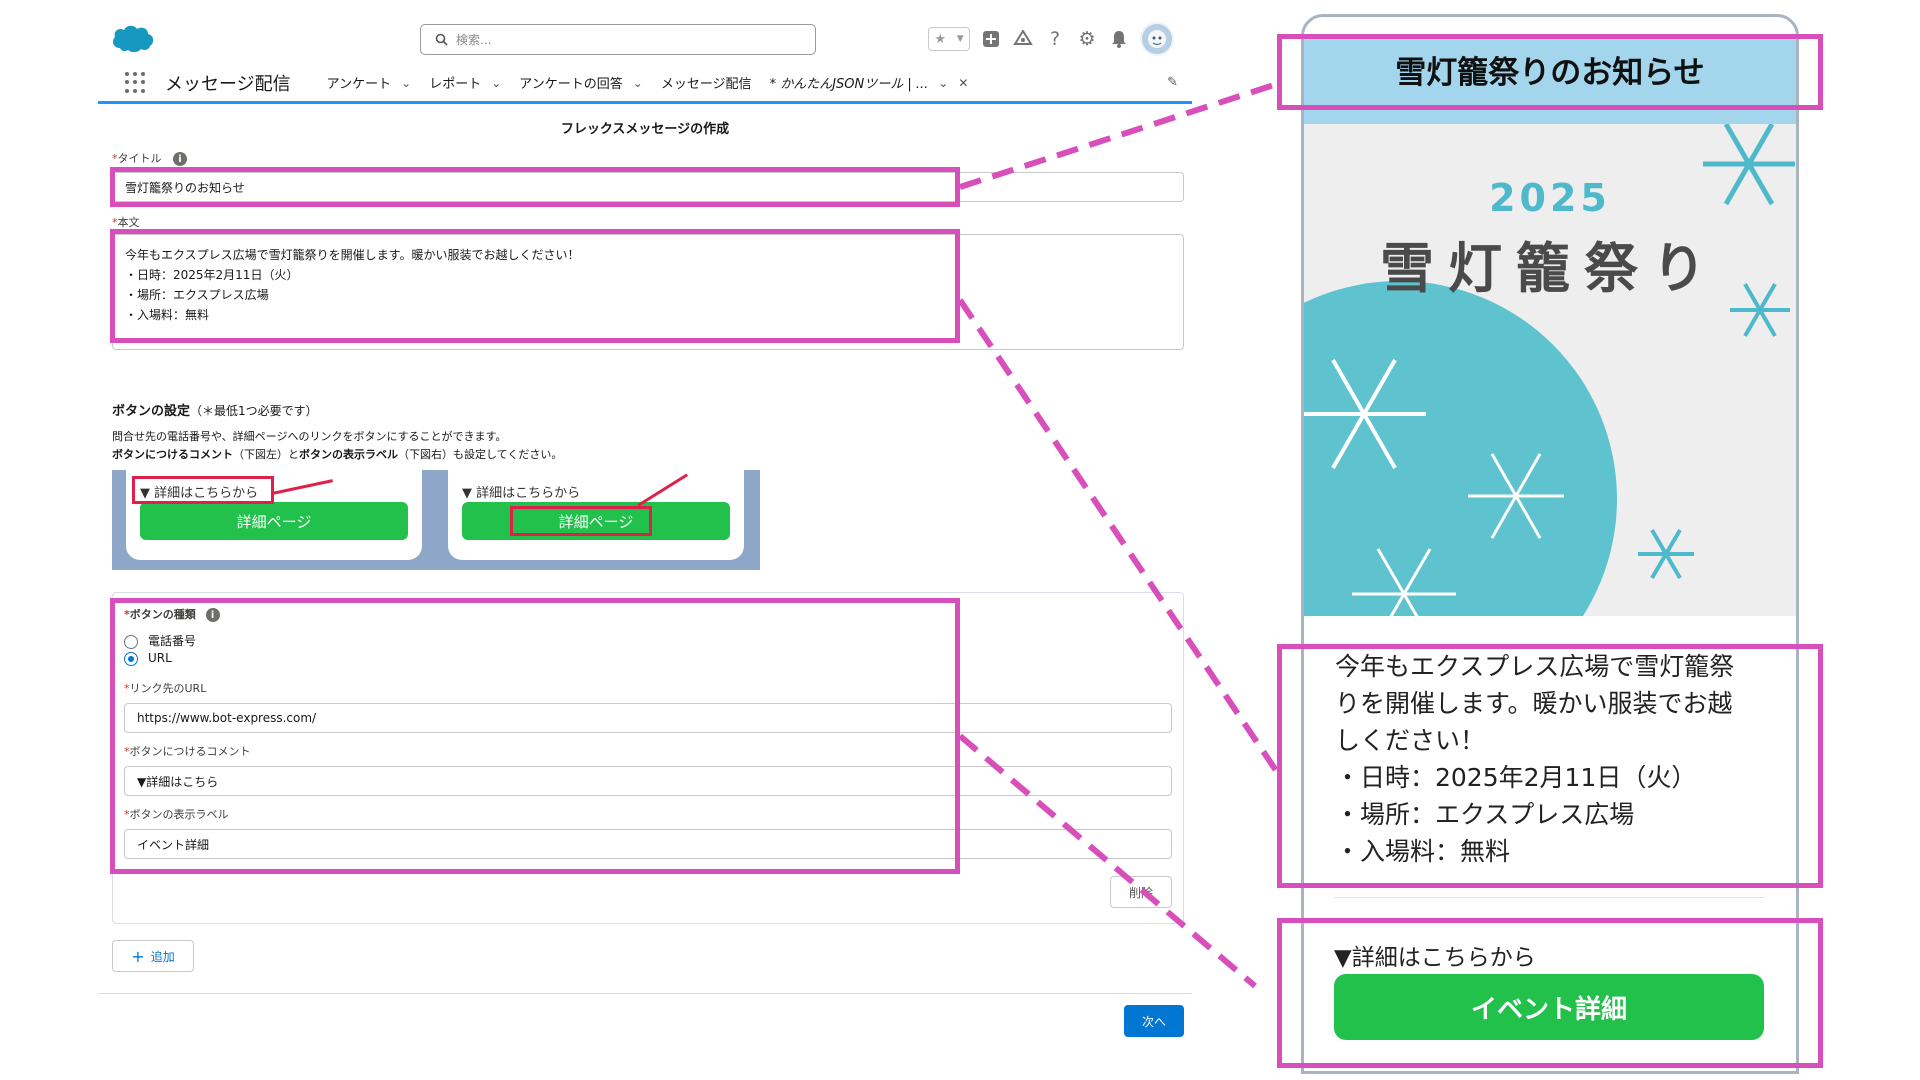  I want to click on highlight-body-field, so click(535, 286).